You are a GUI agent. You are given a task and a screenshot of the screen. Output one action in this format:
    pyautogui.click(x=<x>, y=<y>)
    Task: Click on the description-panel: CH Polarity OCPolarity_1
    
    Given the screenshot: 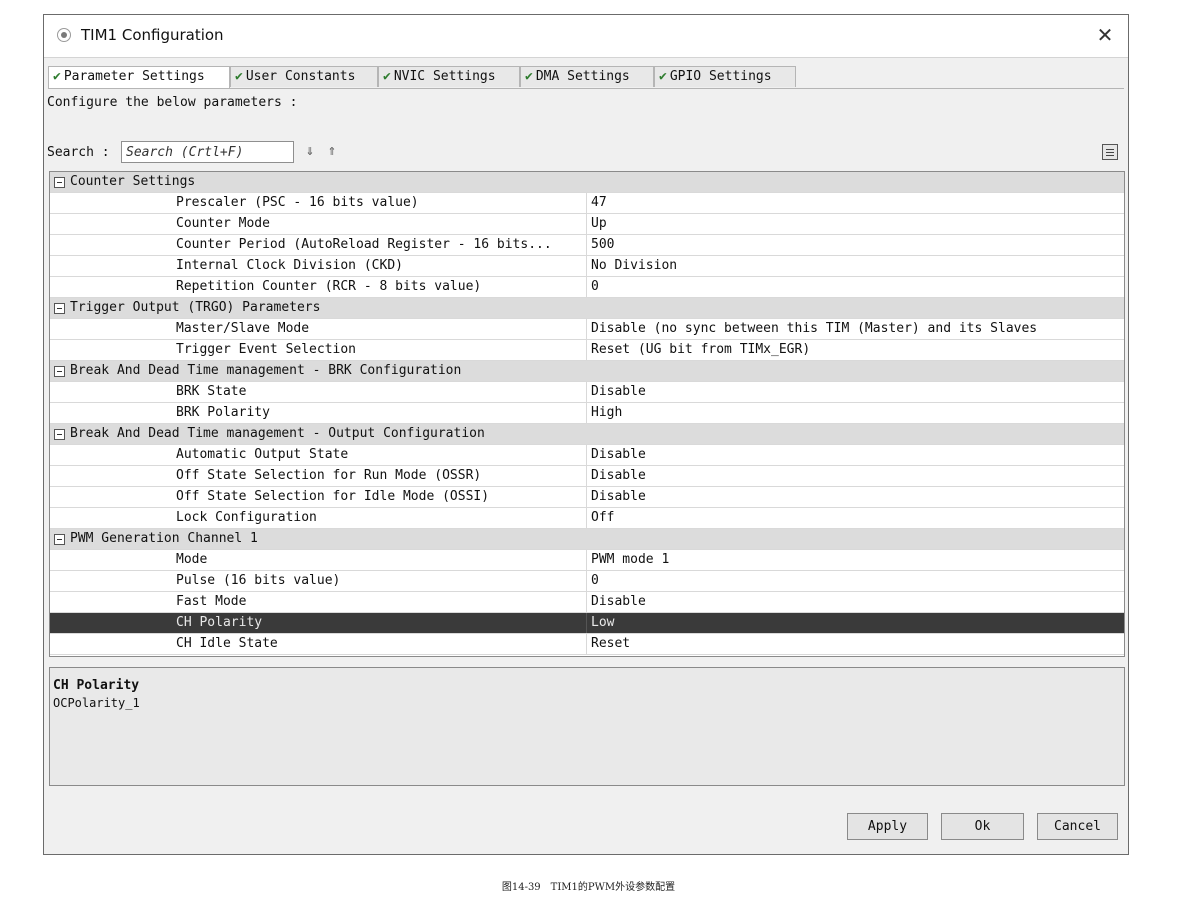 What is the action you would take?
    pyautogui.click(x=587, y=726)
    